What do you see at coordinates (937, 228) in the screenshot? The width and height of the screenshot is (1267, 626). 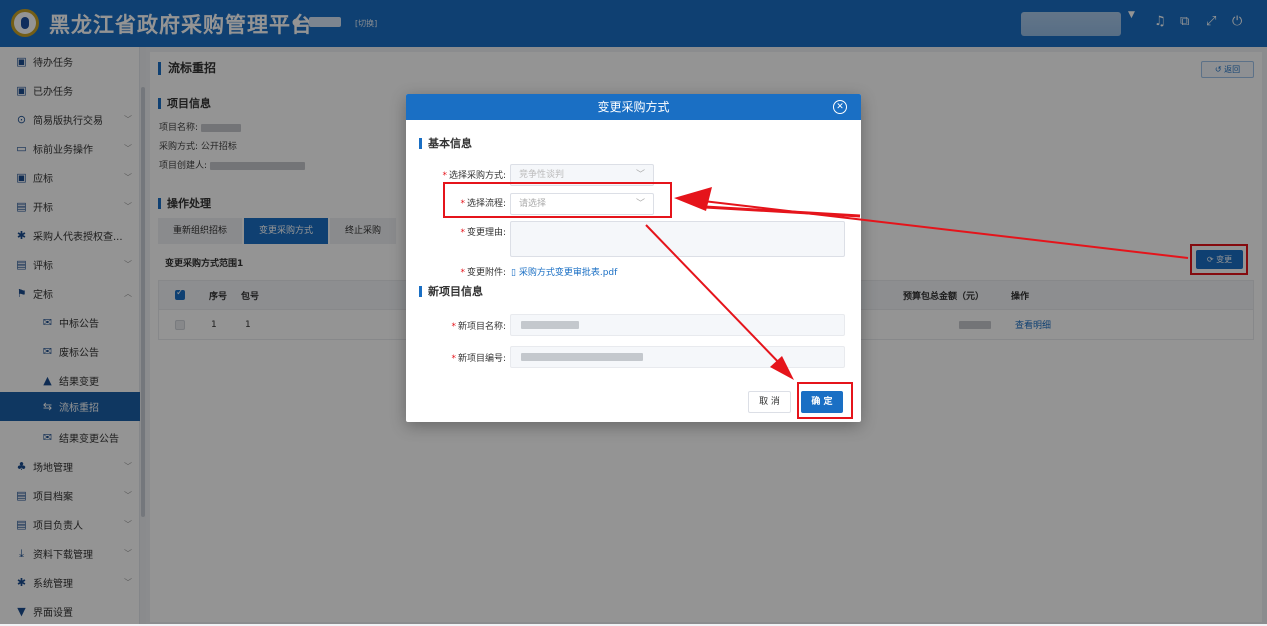 I see `arrow-to-flow-select` at bounding box center [937, 228].